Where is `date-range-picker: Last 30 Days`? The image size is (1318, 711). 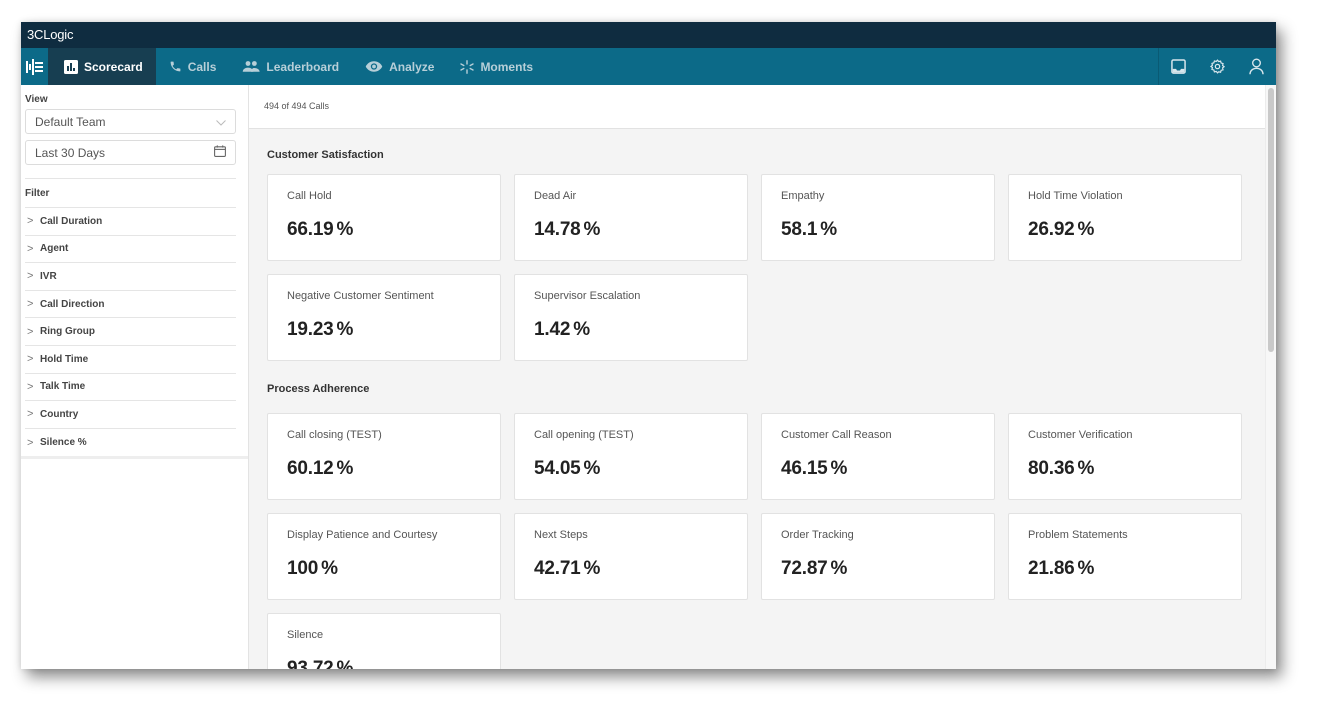
date-range-picker: Last 30 Days is located at coordinates (130, 152).